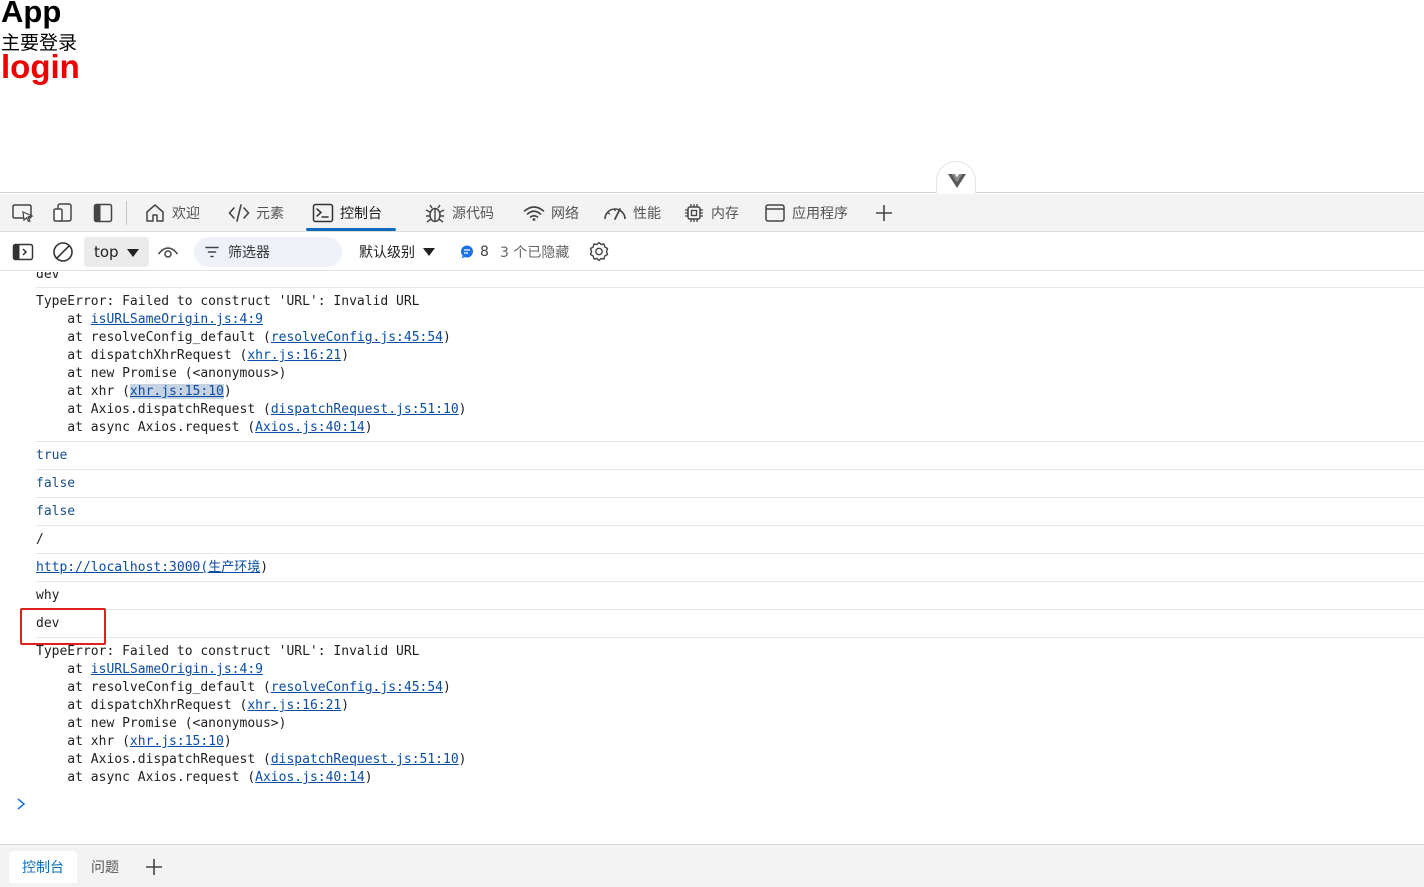 The height and width of the screenshot is (887, 1424). Describe the element at coordinates (820, 214) in the screenshot. I see `tab-label: 应用程序` at that location.